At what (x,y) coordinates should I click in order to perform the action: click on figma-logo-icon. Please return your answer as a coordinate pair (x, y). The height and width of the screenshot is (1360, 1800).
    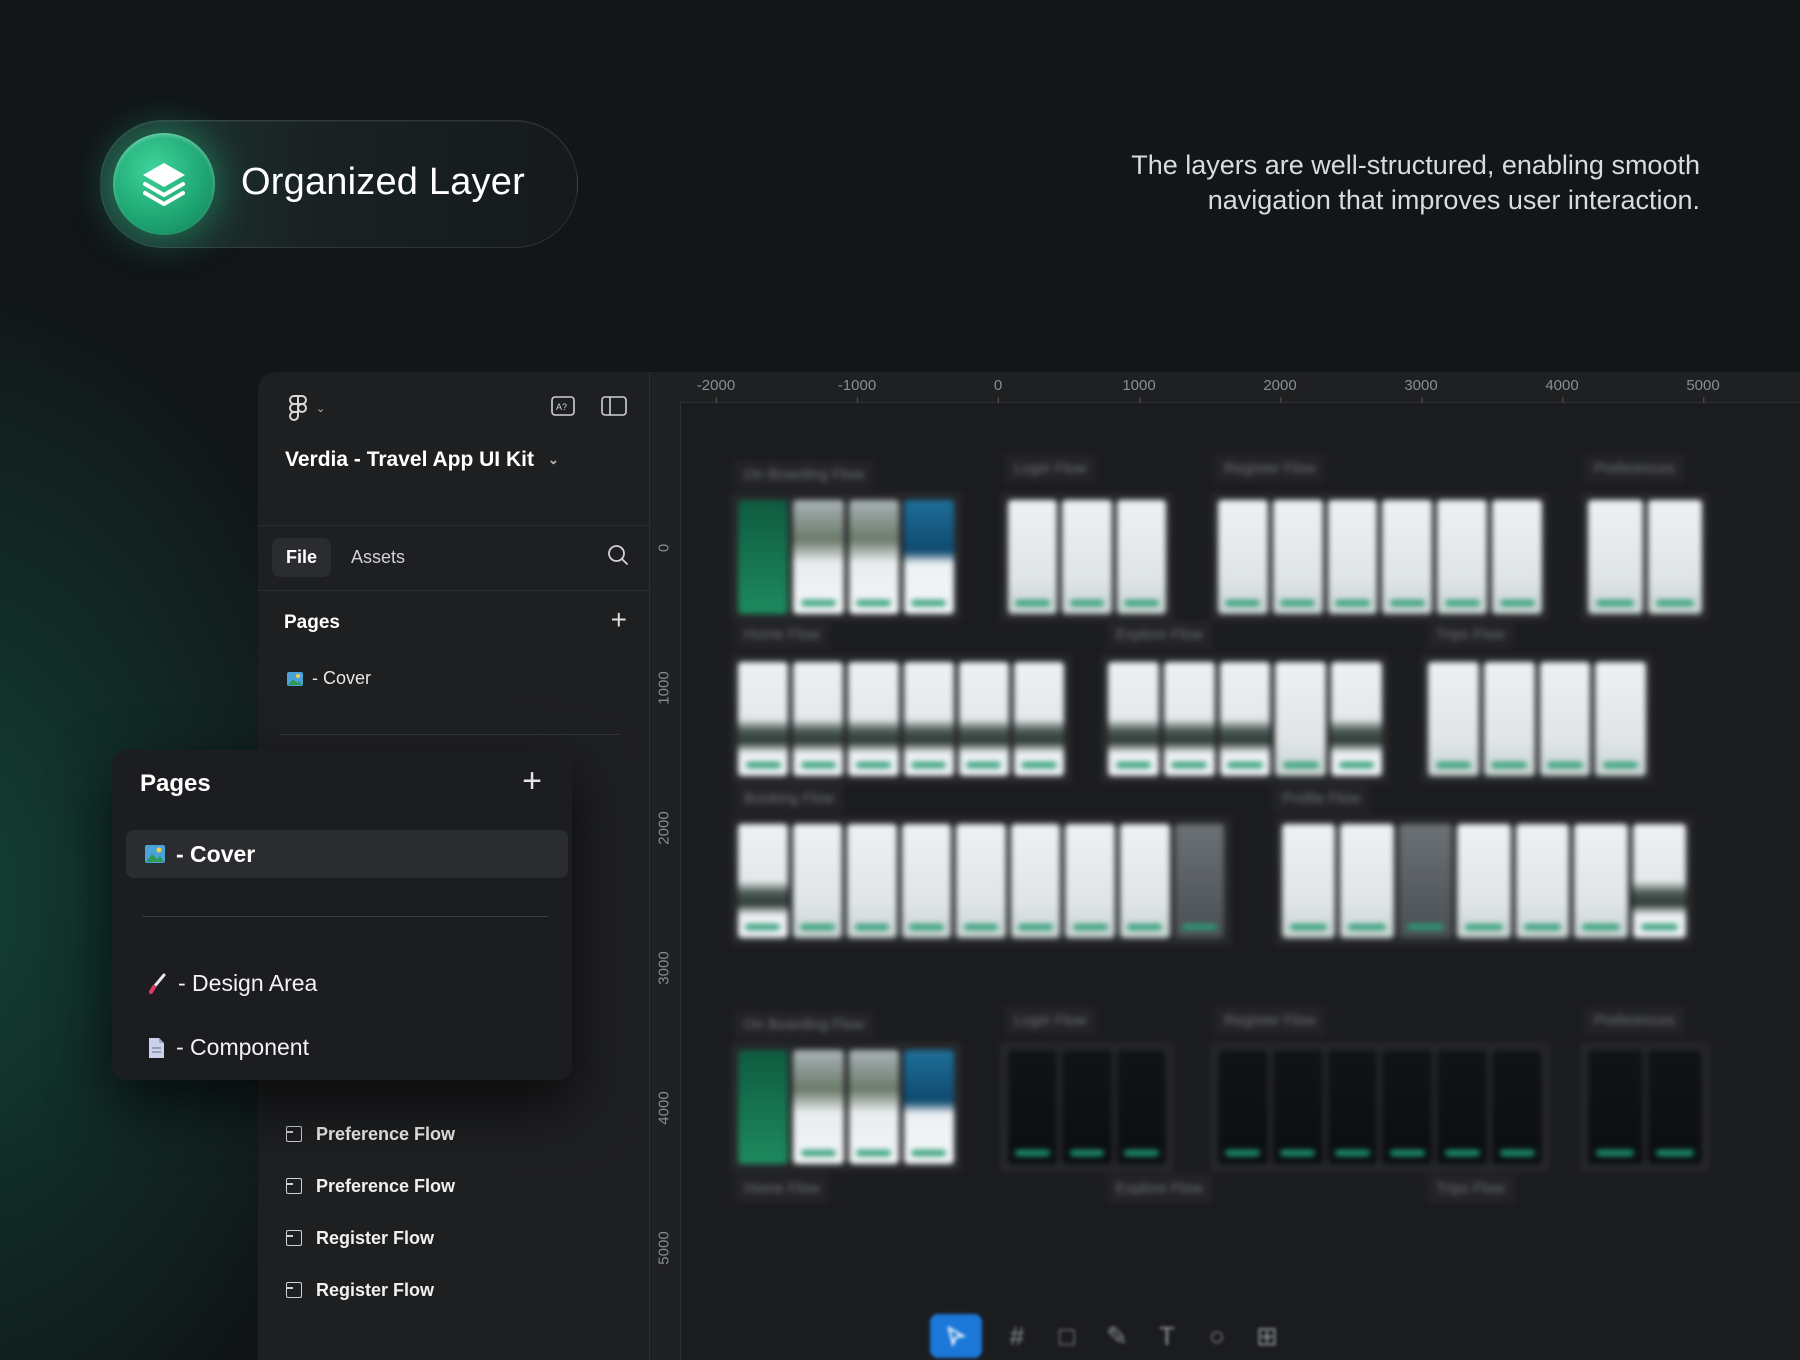
    Looking at the image, I should click on (298, 408).